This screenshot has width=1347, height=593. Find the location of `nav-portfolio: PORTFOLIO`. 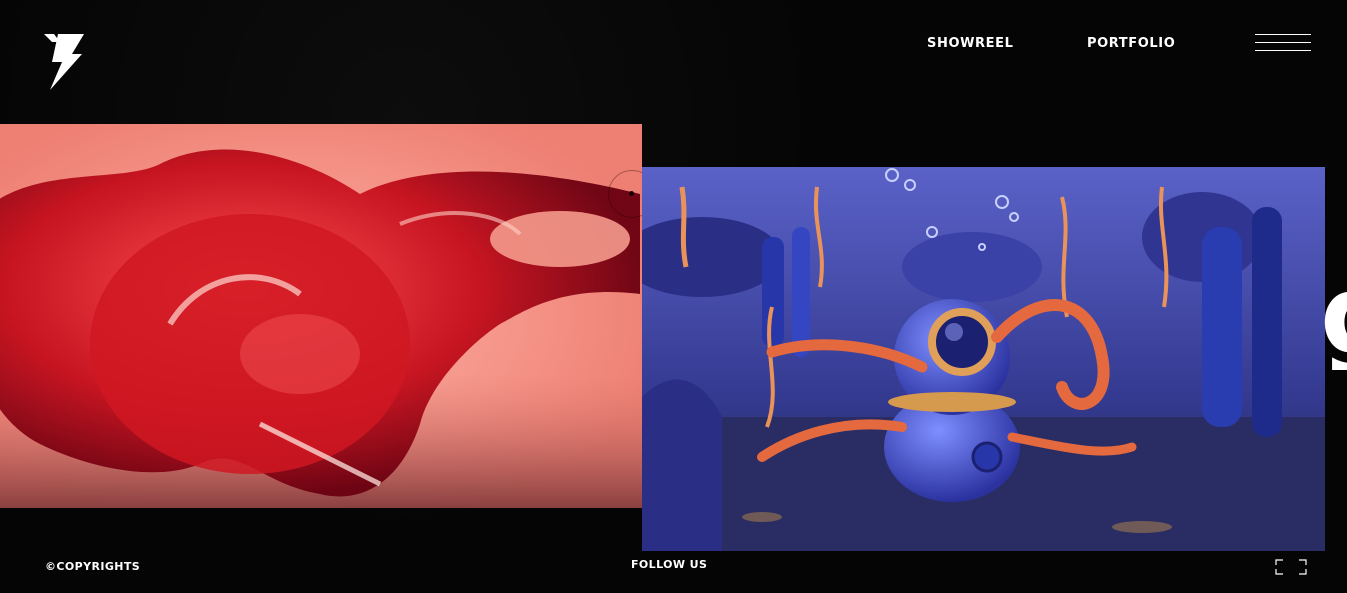

nav-portfolio: PORTFOLIO is located at coordinates (1131, 43).